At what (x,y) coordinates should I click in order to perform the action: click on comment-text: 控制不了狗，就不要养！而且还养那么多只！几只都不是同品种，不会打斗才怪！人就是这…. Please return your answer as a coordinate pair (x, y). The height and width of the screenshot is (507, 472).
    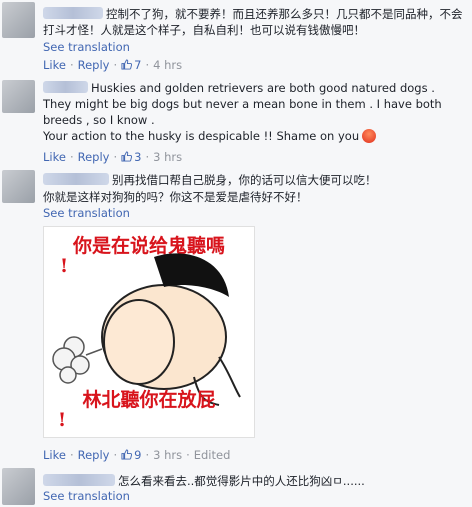
    Looking at the image, I should click on (253, 22).